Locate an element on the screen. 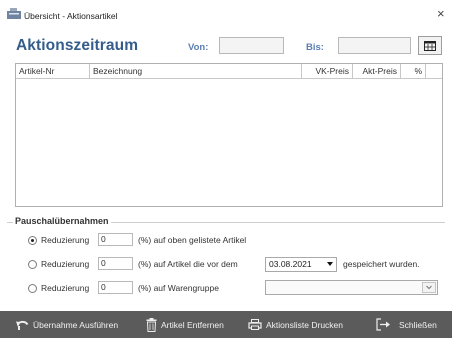 The height and width of the screenshot is (338, 452). reduzierung-input-list: 0 is located at coordinates (115, 239).